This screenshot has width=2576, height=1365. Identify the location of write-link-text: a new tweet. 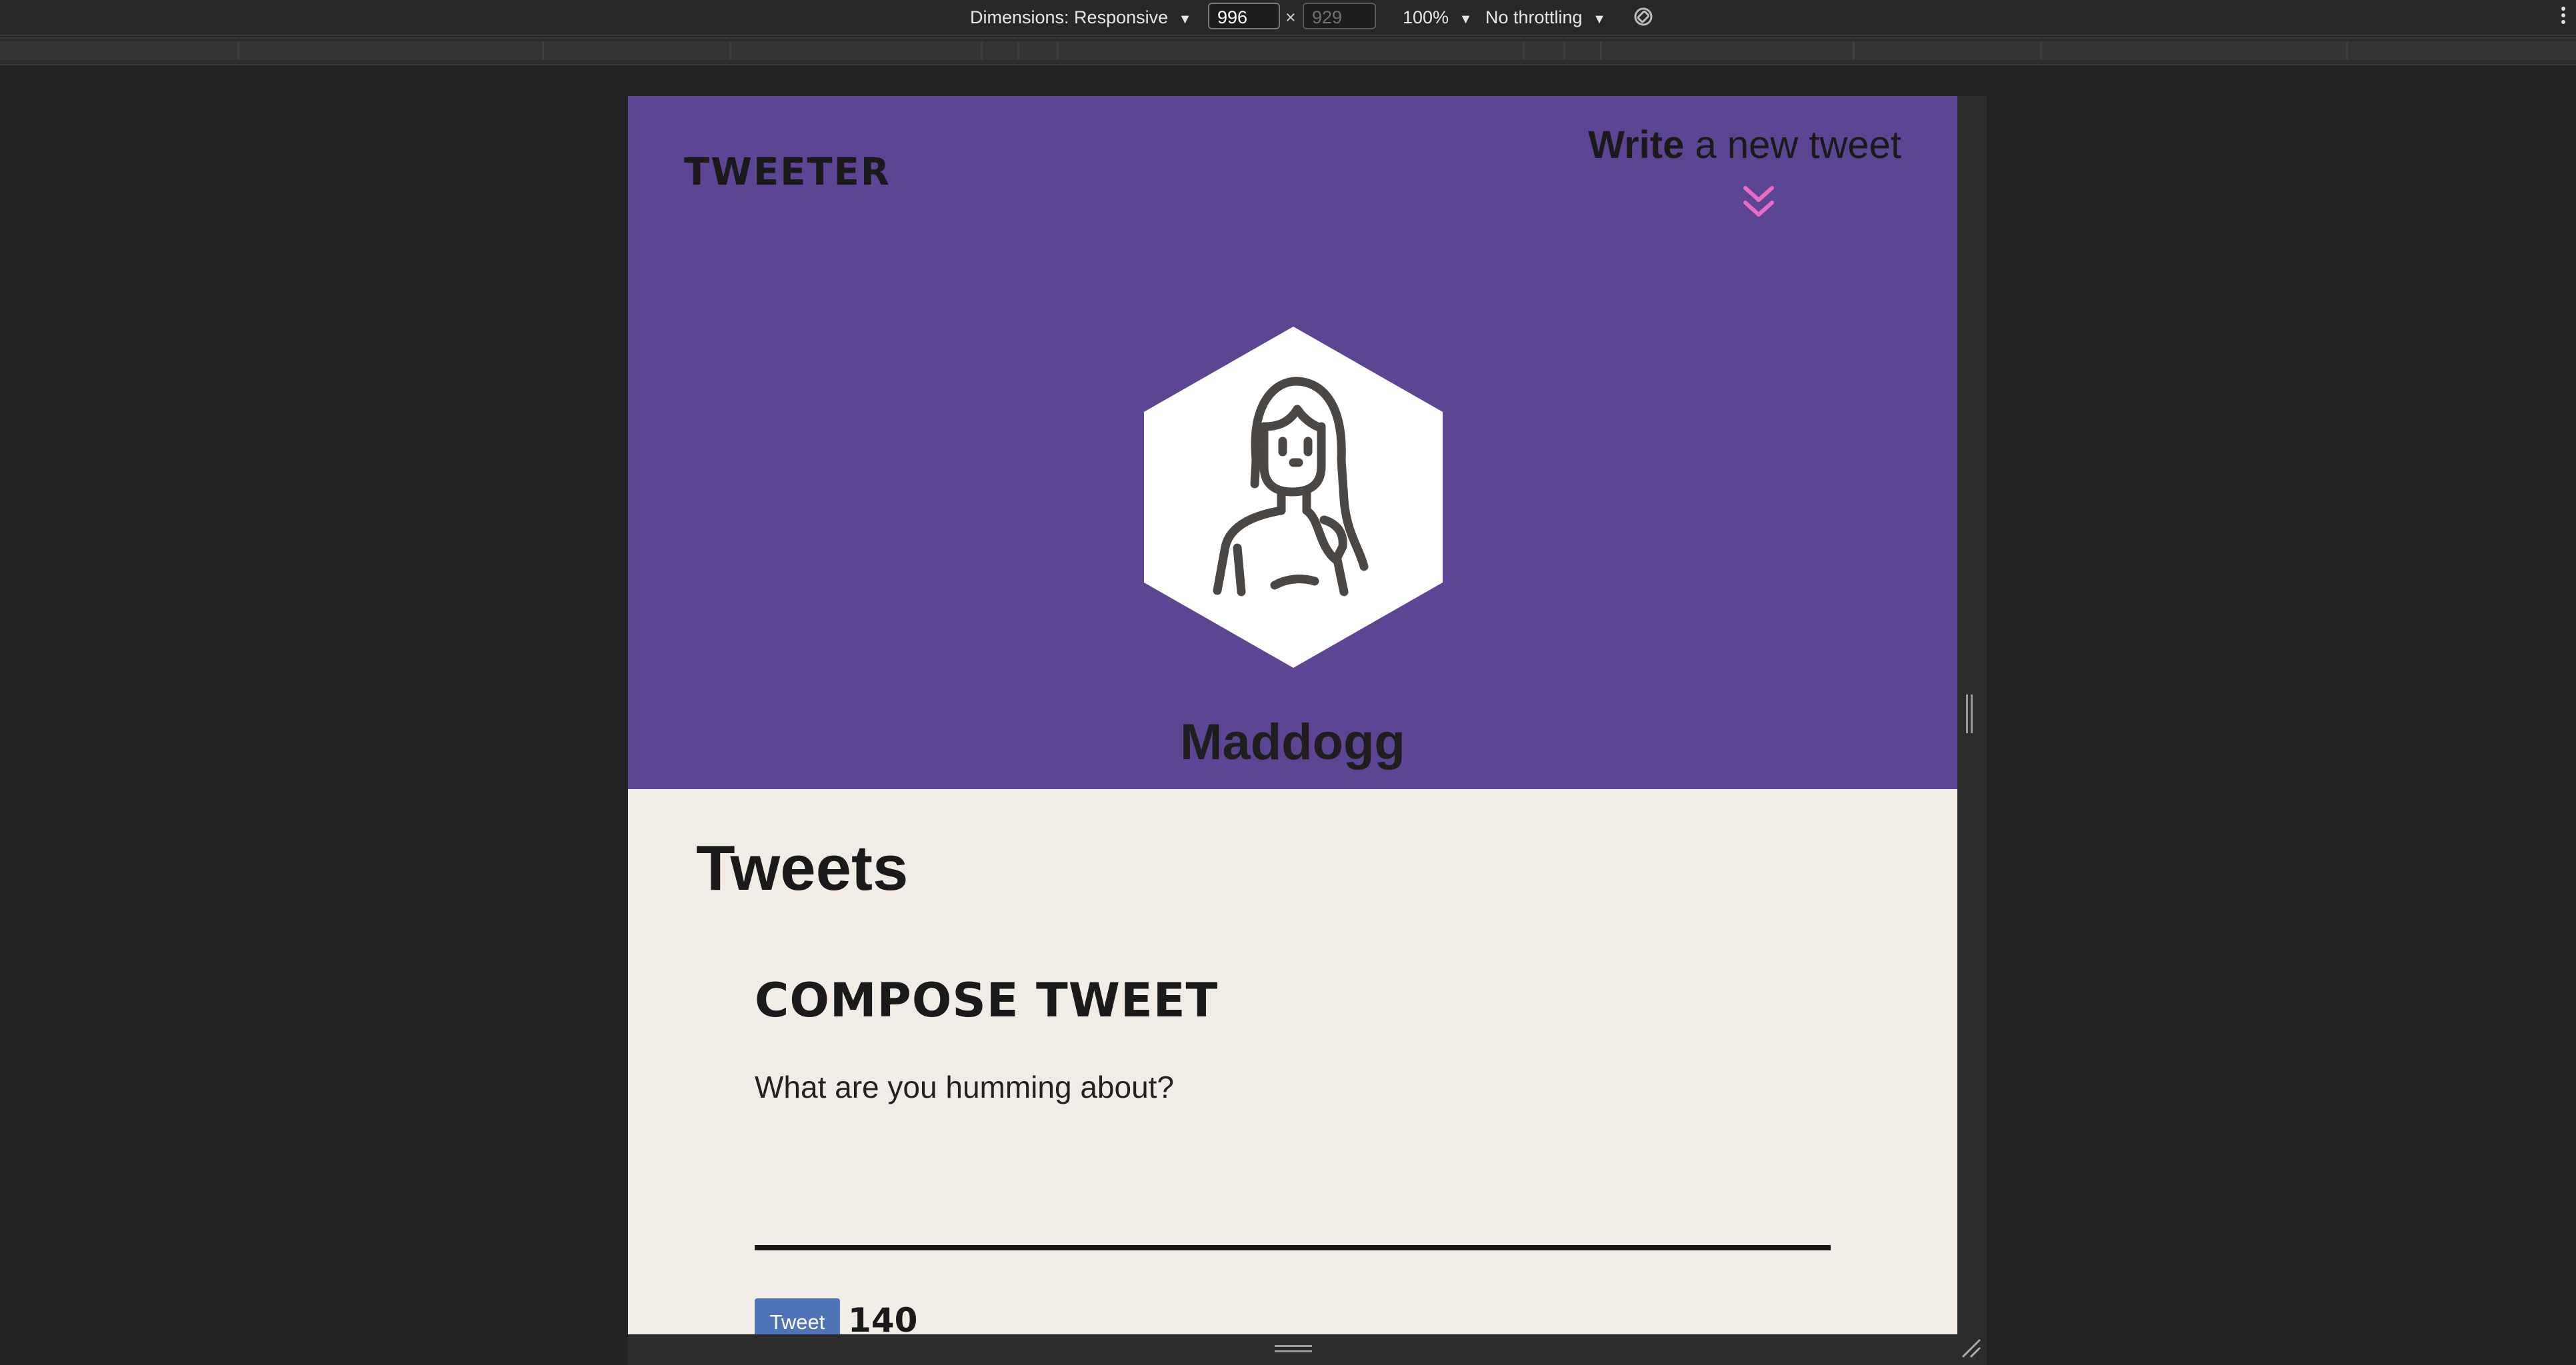
(1798, 145).